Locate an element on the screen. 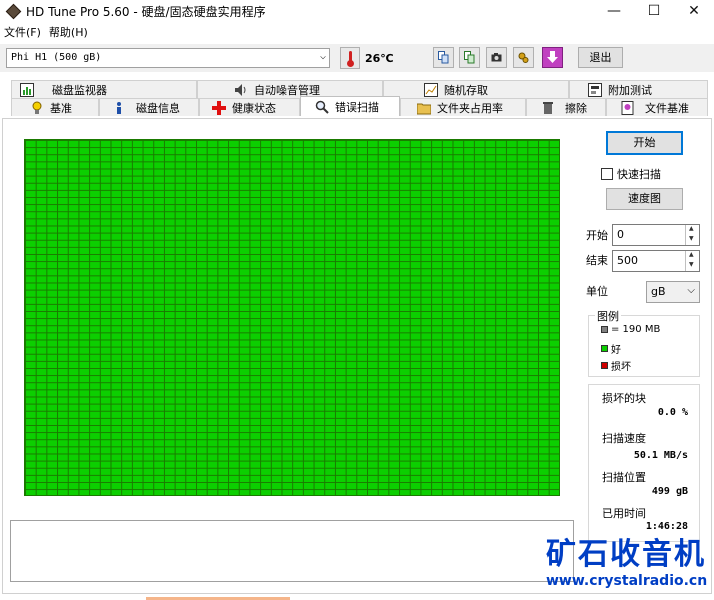  app-icon is located at coordinates (13, 11).